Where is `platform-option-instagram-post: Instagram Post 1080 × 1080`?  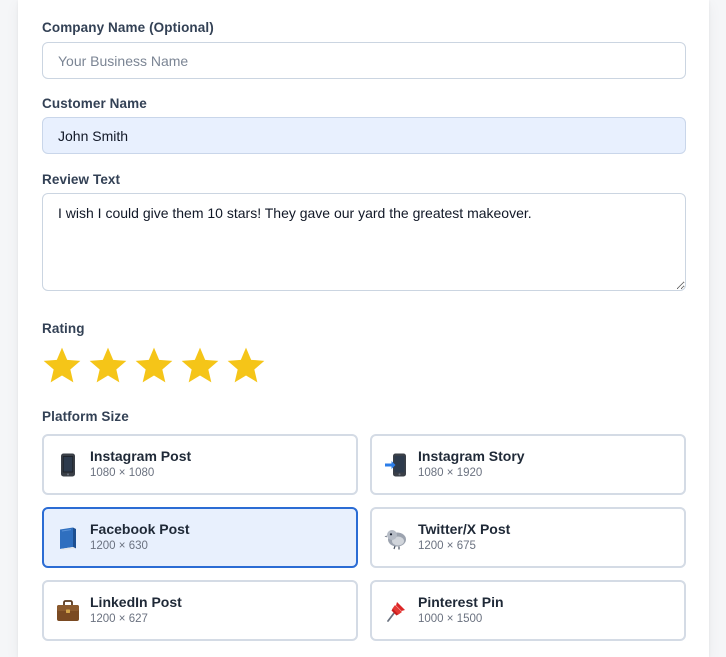 platform-option-instagram-post: Instagram Post 1080 × 1080 is located at coordinates (200, 464).